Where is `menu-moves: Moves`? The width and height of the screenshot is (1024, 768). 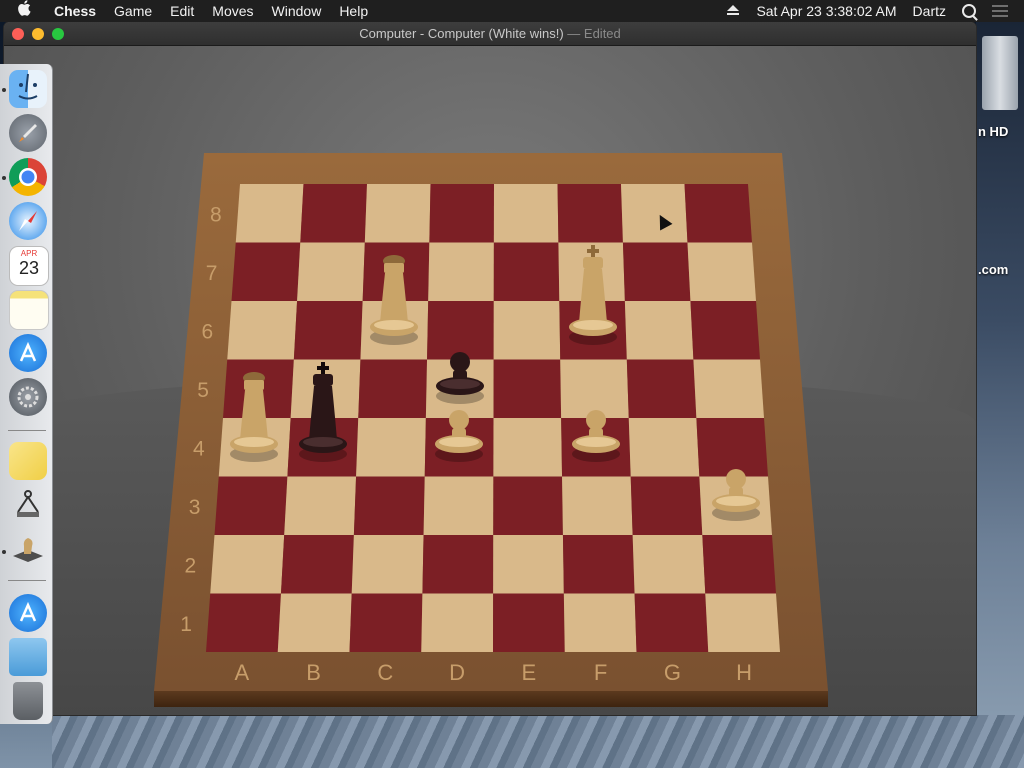 menu-moves: Moves is located at coordinates (232, 11).